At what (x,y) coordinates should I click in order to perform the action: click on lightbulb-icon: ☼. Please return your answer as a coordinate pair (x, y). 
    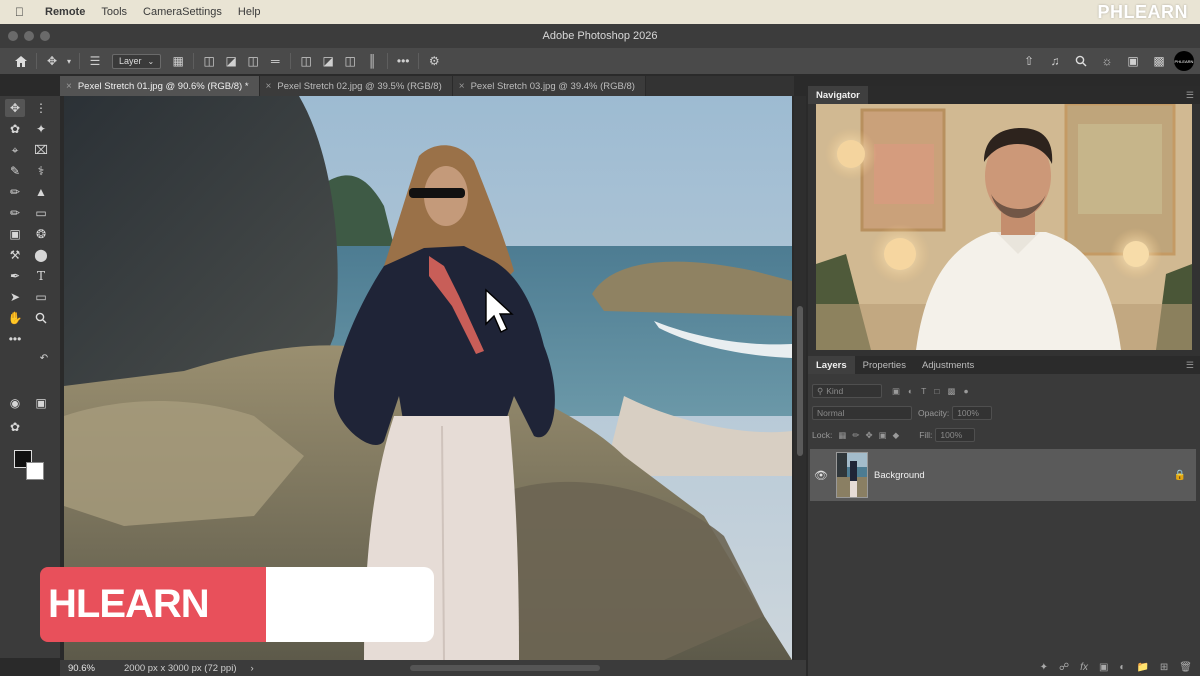
    Looking at the image, I should click on (1107, 61).